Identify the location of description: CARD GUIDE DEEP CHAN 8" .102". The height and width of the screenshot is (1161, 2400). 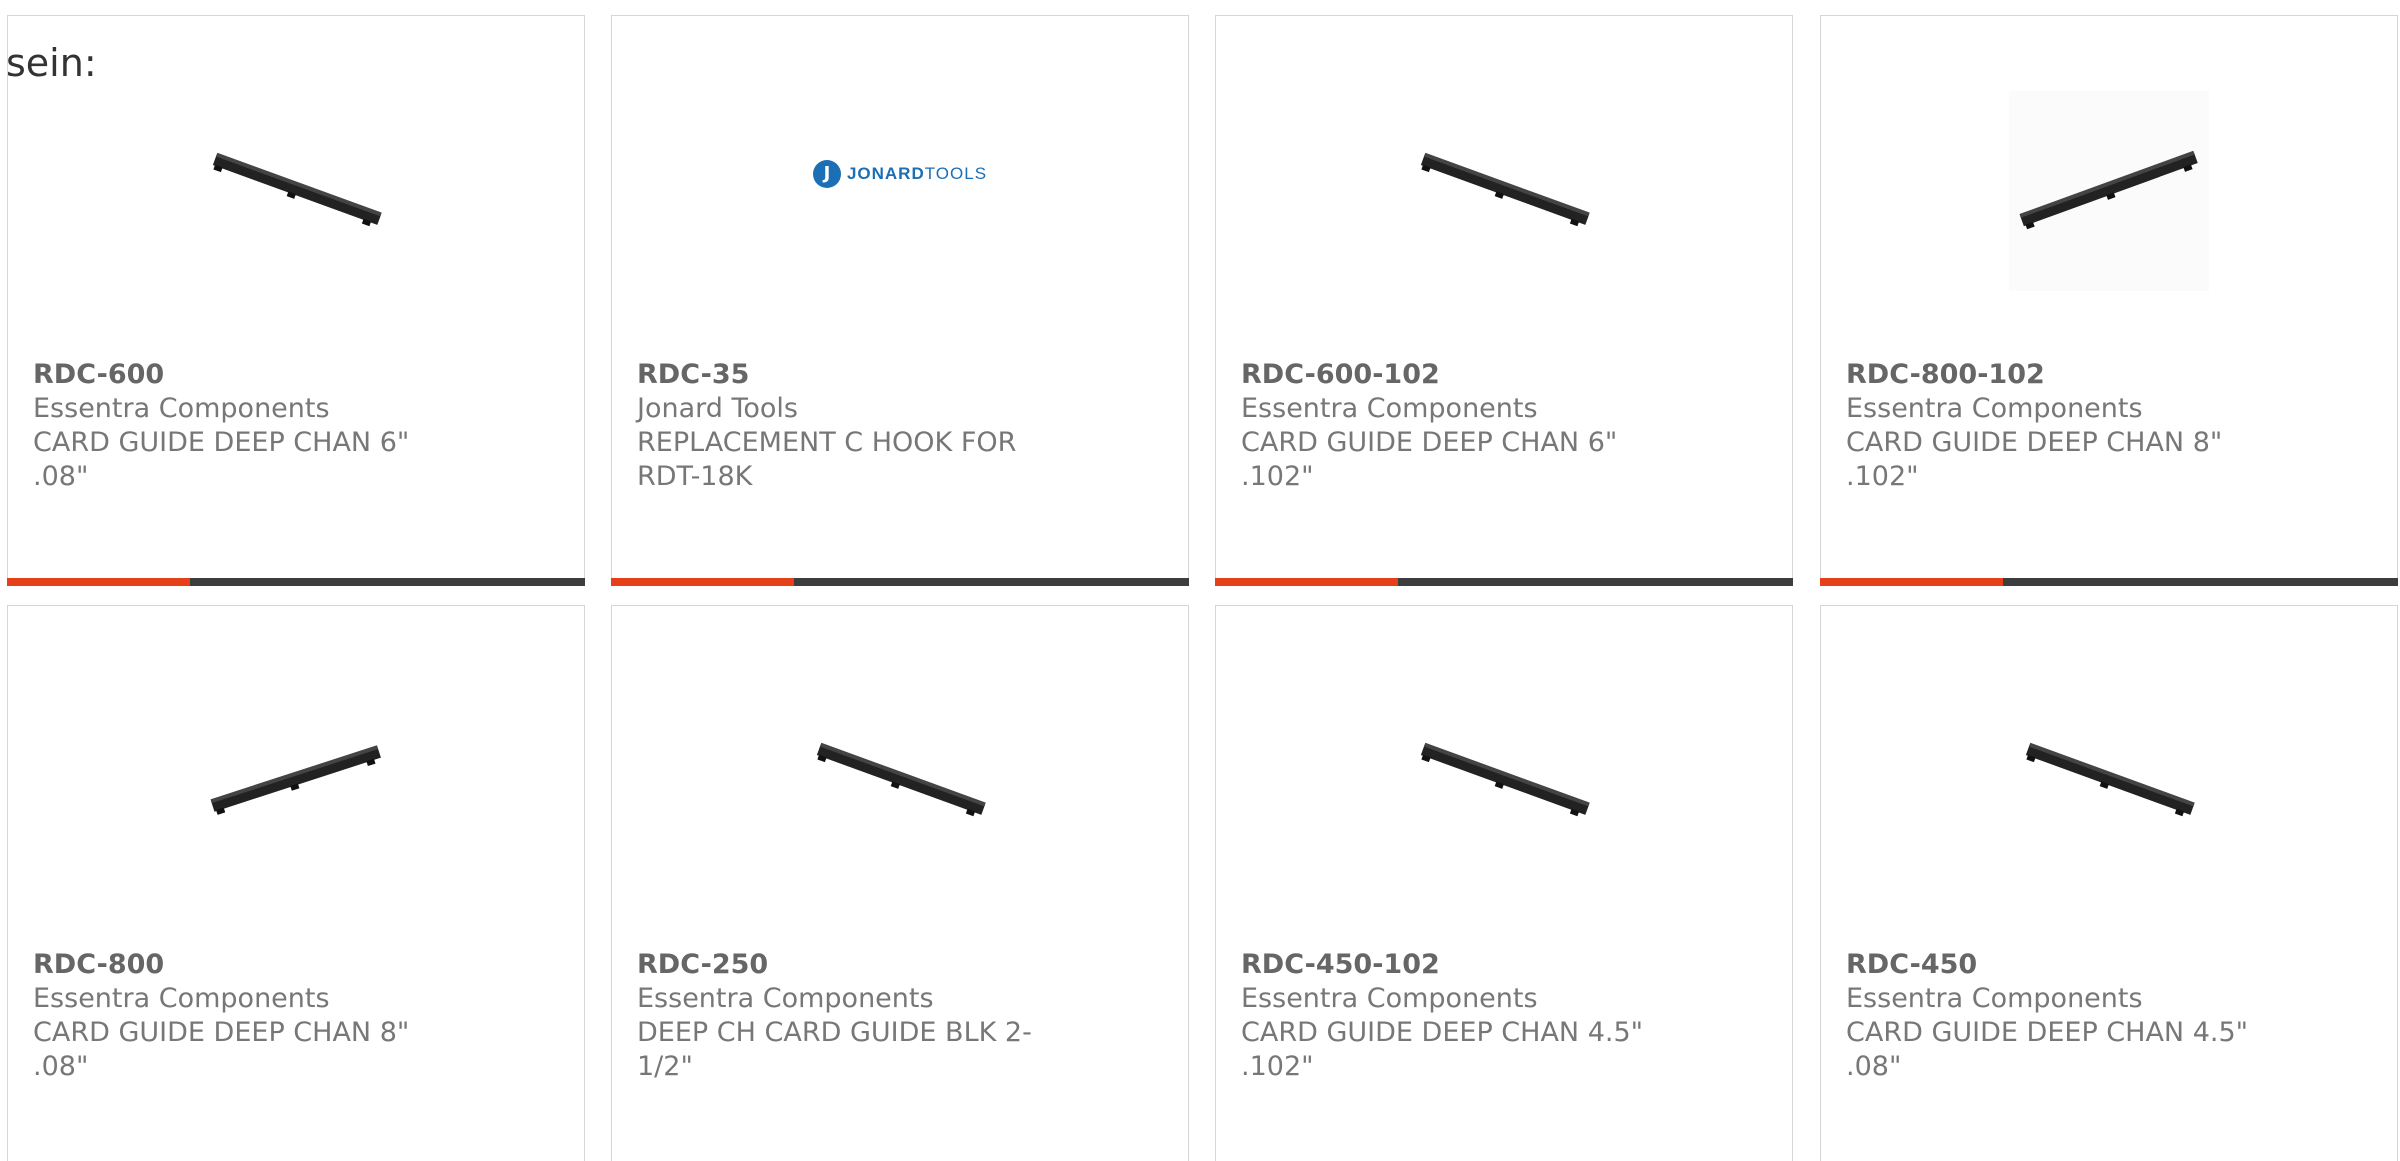
(2034, 459).